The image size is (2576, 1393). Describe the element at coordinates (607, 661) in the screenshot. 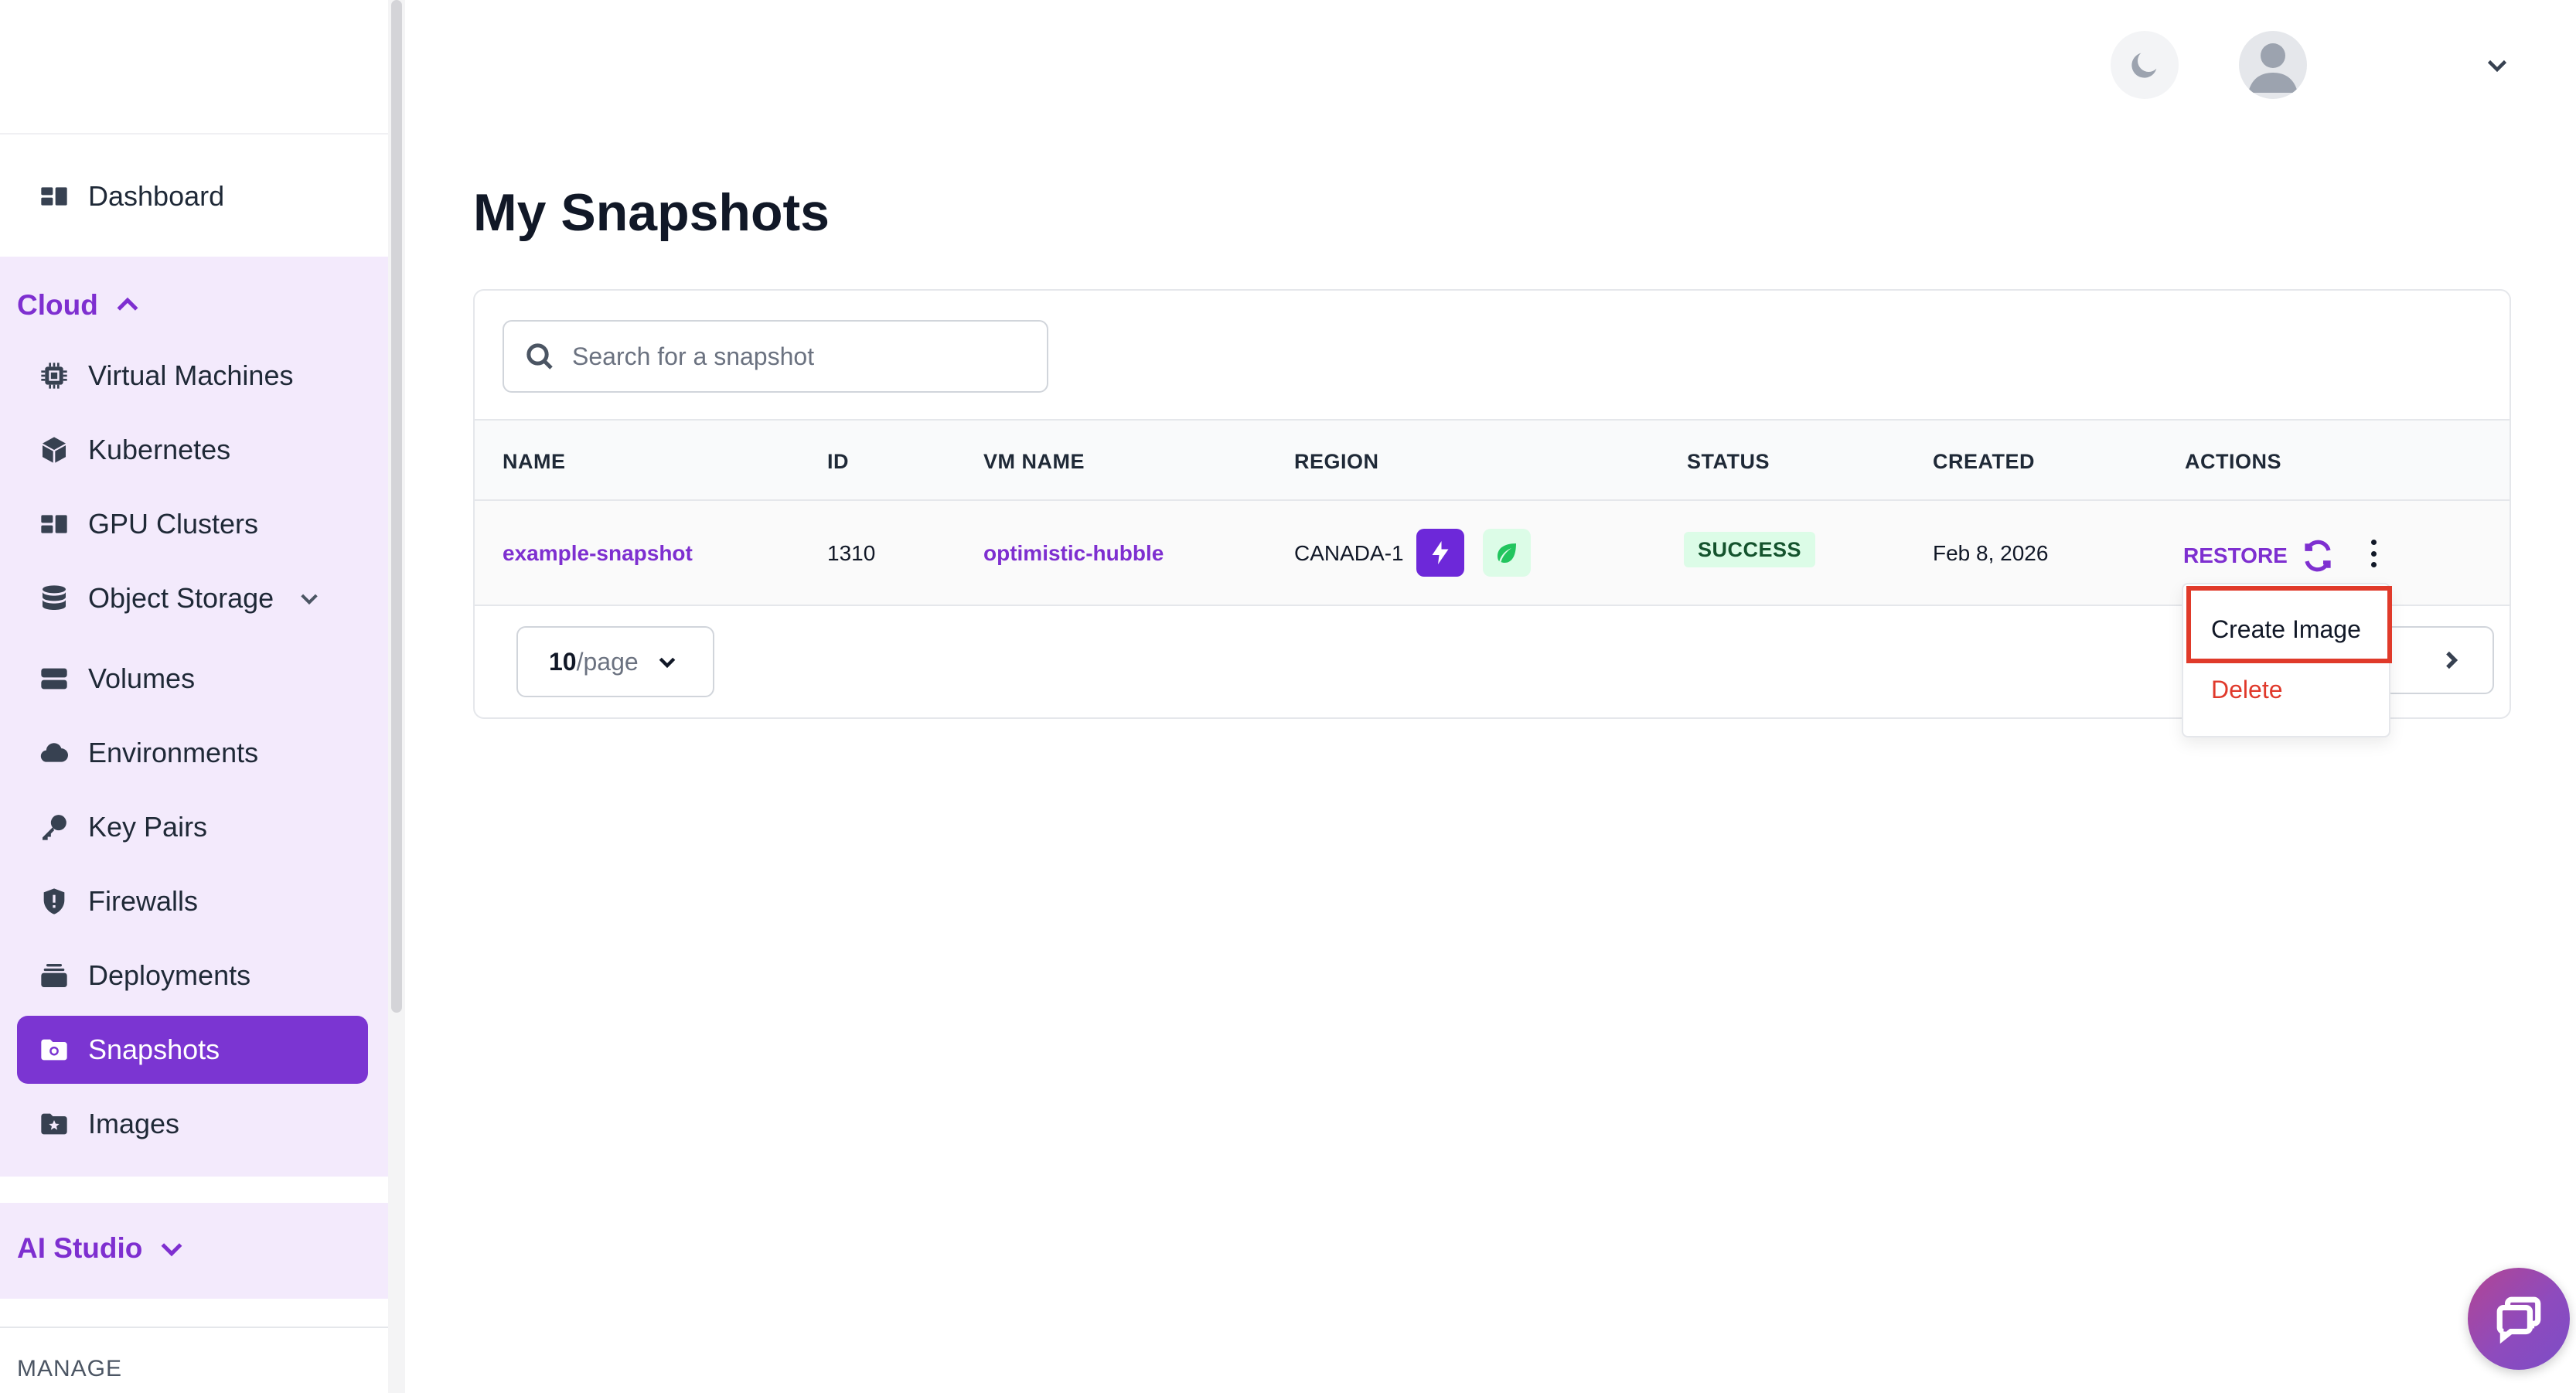

I see `per-page-unit: /page` at that location.